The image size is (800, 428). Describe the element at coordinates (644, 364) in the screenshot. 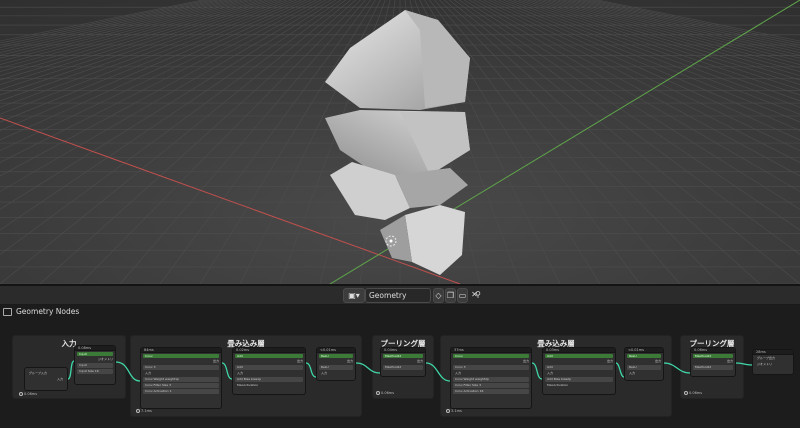

I see `relu-node-2: <0.01ms ReLU 出力 ReLU 入力` at that location.